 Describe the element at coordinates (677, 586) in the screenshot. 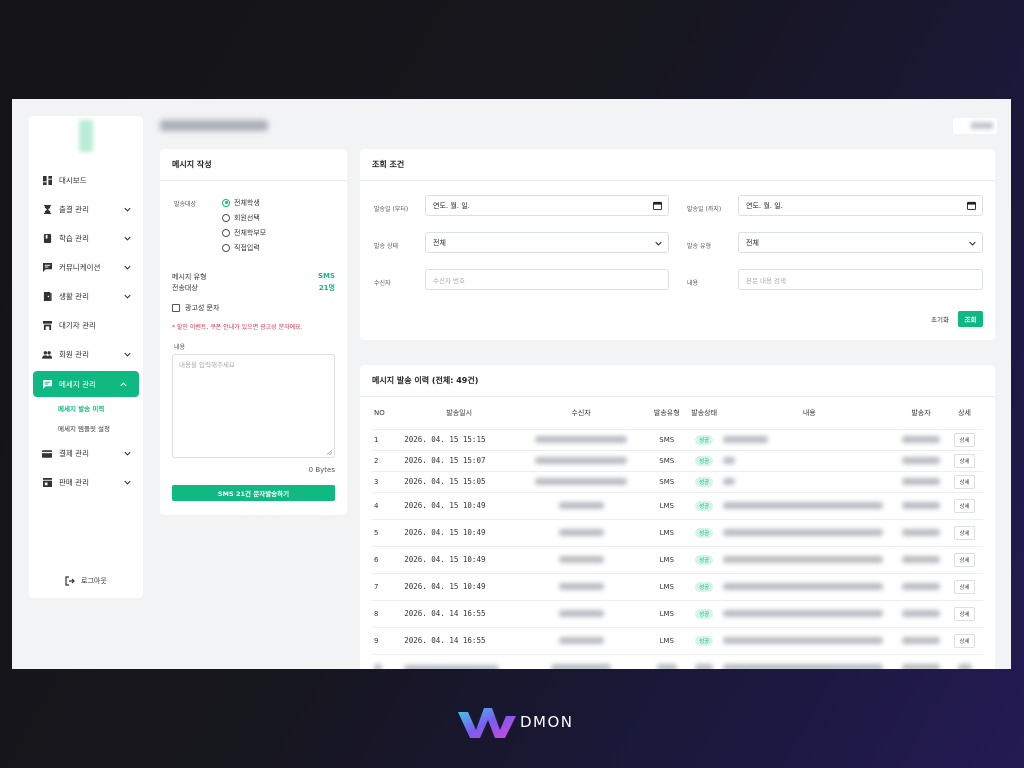

I see `table-row: 7 2026. 04. 15 10:49 LMS 성공 상세` at that location.